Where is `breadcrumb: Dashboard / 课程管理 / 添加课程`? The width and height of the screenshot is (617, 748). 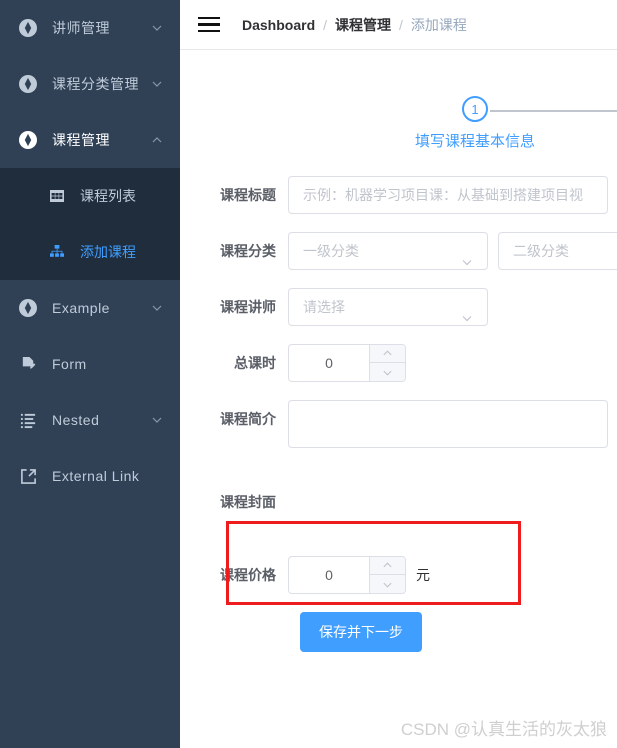
breadcrumb: Dashboard / 课程管理 / 添加课程 is located at coordinates (354, 25).